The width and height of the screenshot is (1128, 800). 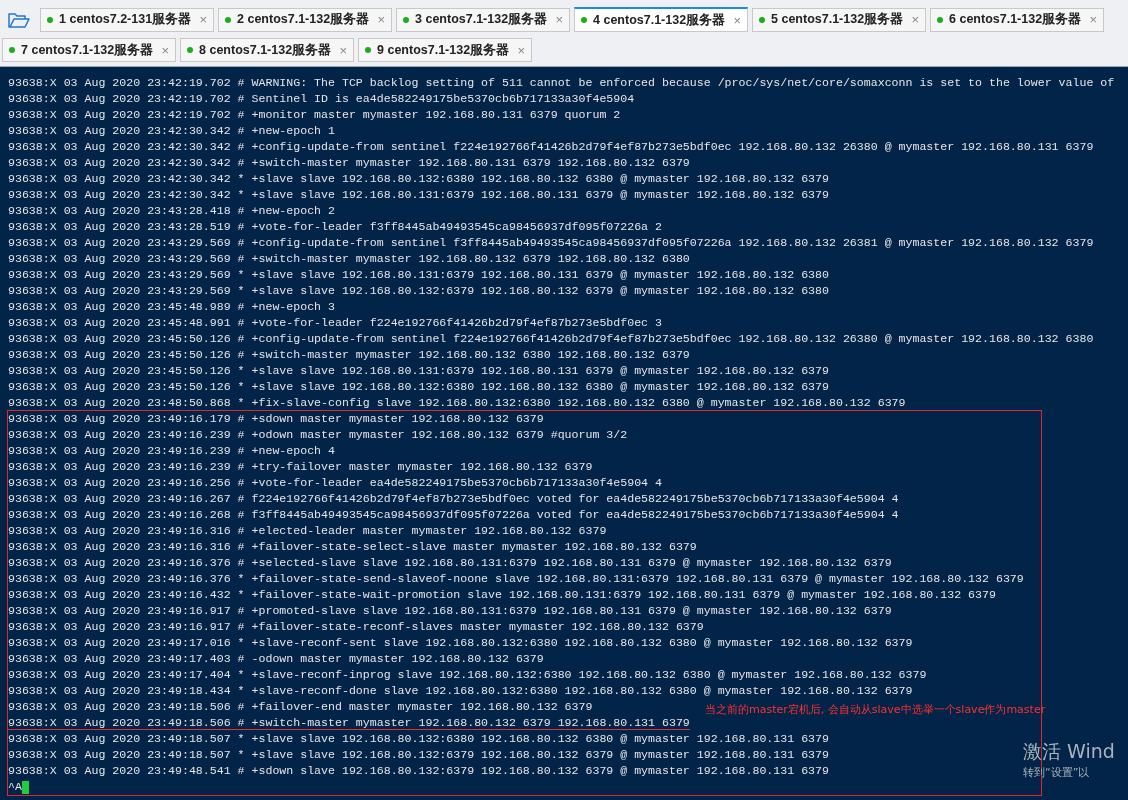 I want to click on log-line: 93638:X 03 Aug 2020 23:42:30.342 # +switch-master mymaster 192.168.80.131 6379 192.168.80.132 6379, so click(x=349, y=162).